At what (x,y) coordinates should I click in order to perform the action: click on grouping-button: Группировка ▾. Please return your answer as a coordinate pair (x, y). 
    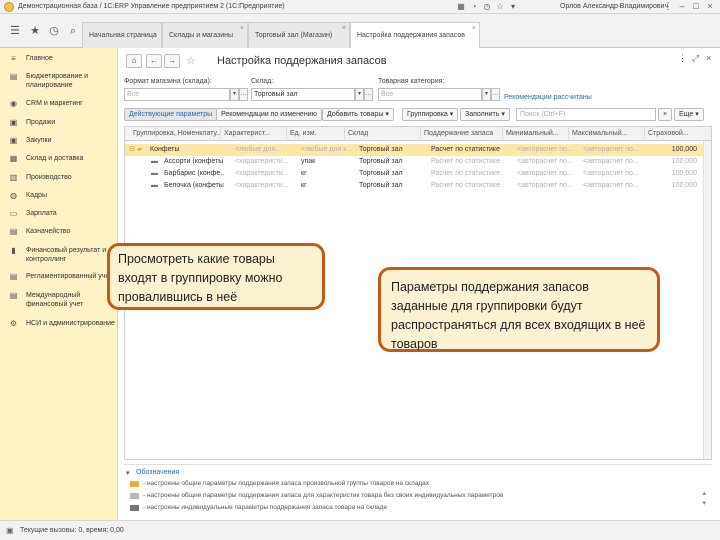
    Looking at the image, I should click on (430, 114).